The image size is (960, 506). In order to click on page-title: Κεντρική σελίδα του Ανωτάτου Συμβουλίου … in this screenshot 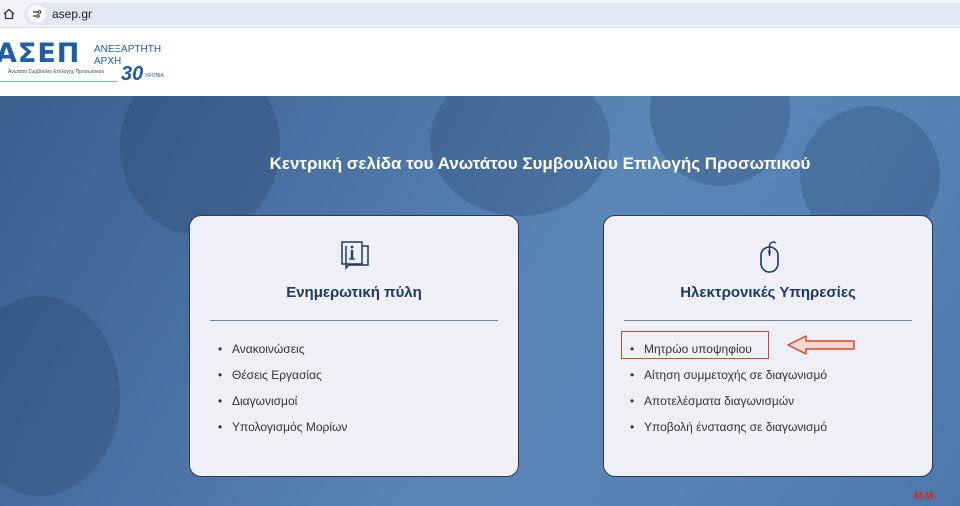, I will do `click(540, 163)`.